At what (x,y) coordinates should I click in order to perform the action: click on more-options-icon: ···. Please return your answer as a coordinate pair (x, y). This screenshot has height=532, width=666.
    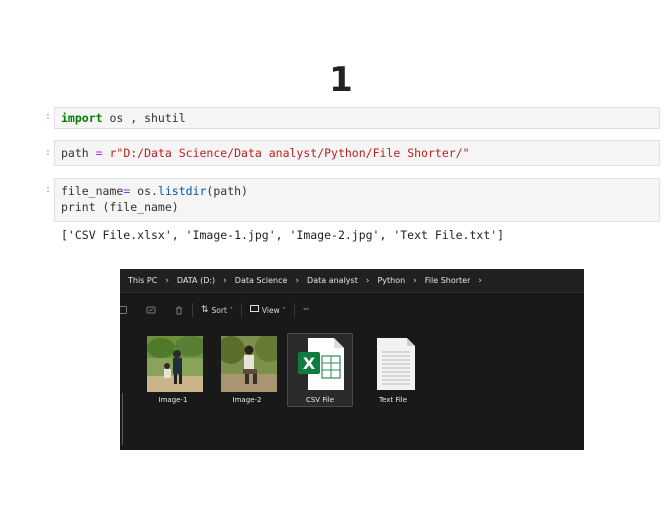
    Looking at the image, I should click on (306, 310).